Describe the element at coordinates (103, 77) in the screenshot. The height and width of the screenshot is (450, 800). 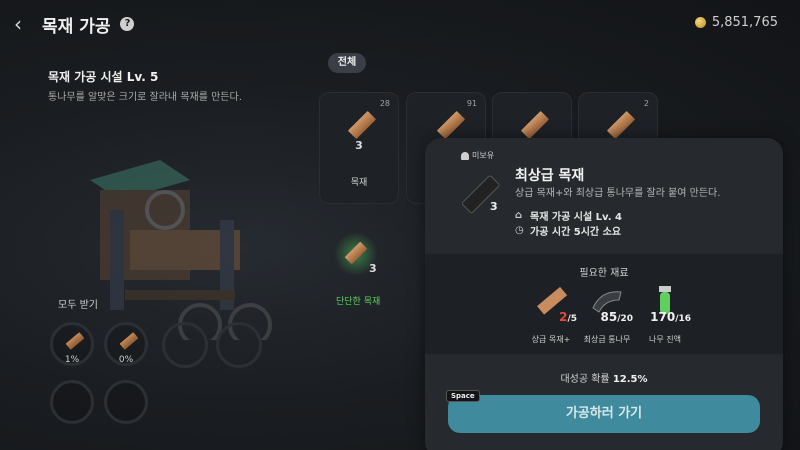
I see `facility-name: 목재 가공 시설 Lv. 5` at that location.